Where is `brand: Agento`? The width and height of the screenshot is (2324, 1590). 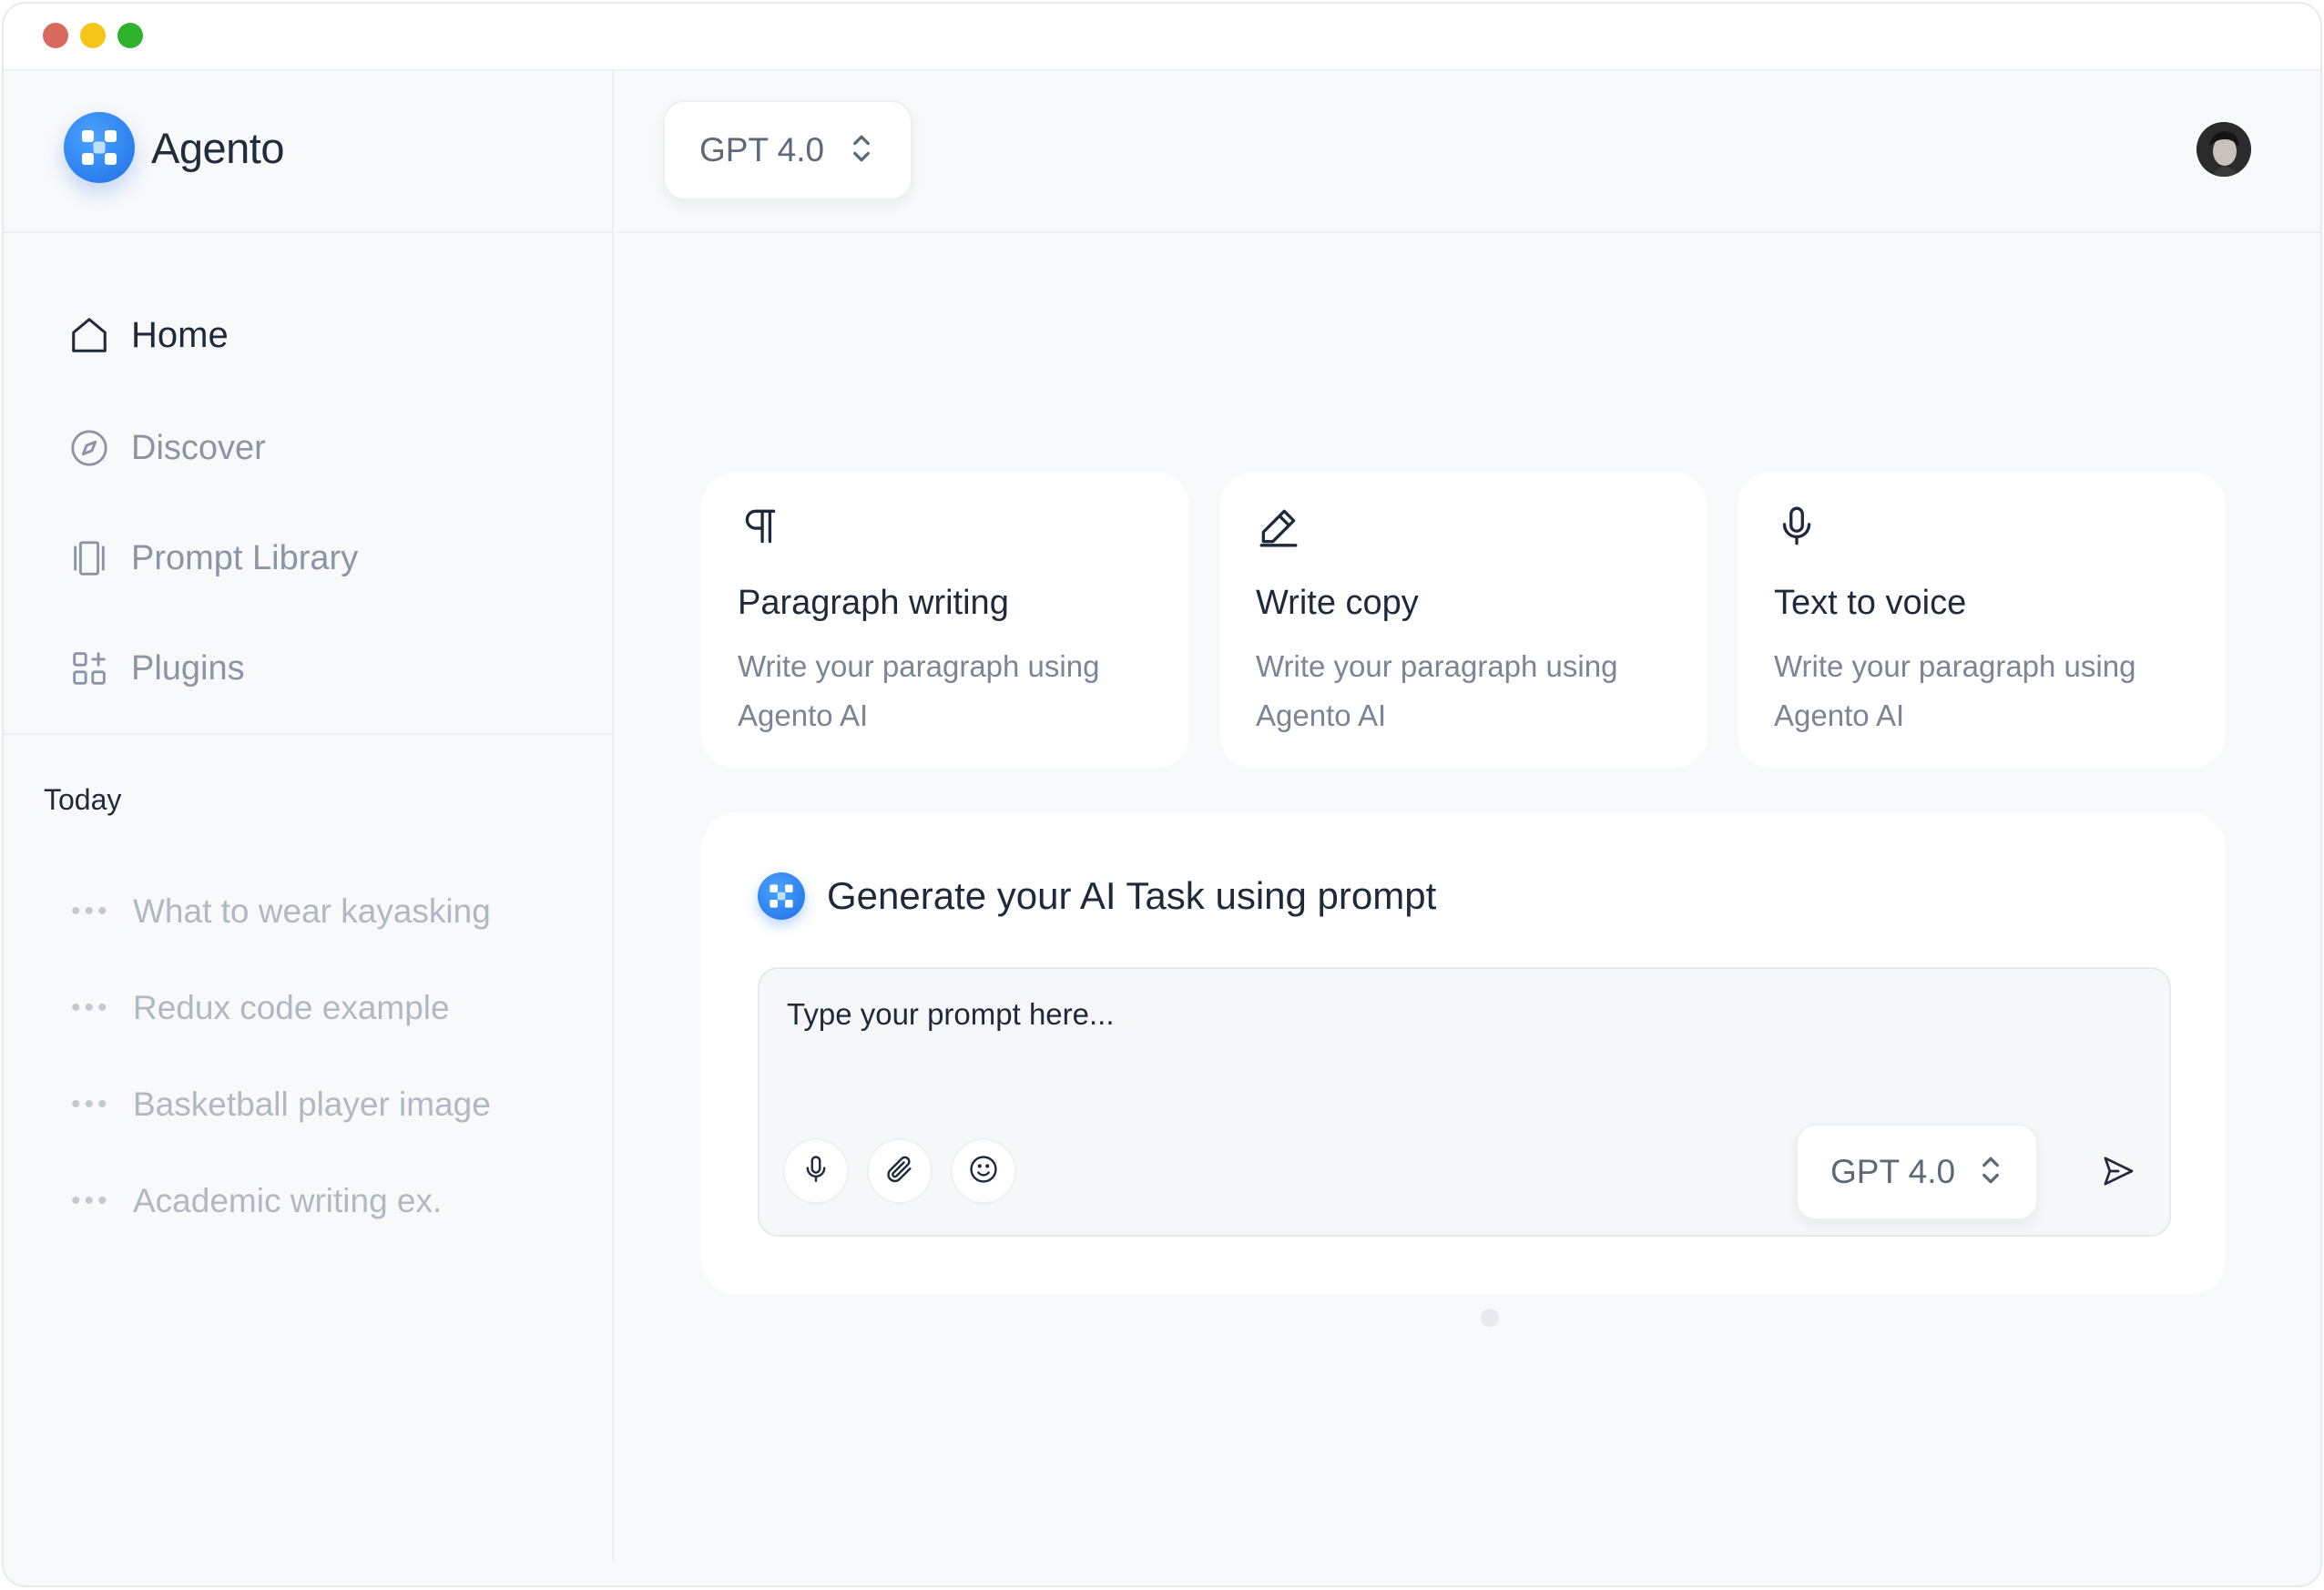 brand: Agento is located at coordinates (174, 147).